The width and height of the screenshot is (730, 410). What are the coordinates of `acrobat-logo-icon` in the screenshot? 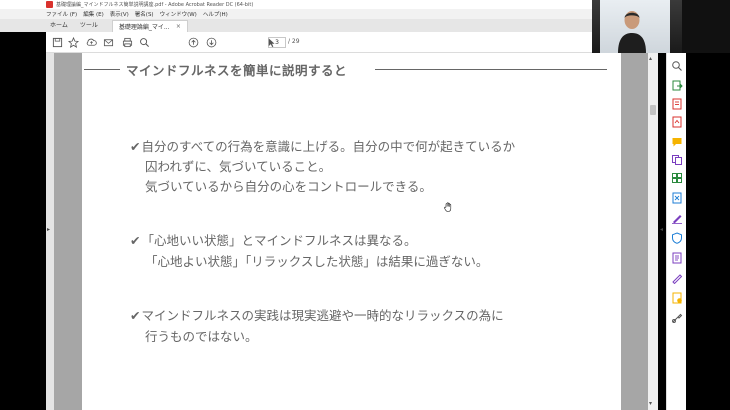 It's located at (49, 4).